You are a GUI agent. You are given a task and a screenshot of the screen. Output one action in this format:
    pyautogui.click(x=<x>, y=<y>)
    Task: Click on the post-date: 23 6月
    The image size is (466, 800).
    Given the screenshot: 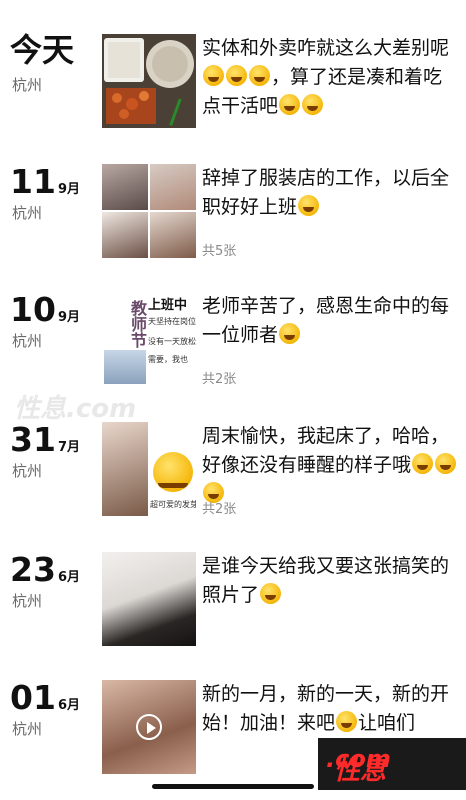 What is the action you would take?
    pyautogui.click(x=45, y=570)
    